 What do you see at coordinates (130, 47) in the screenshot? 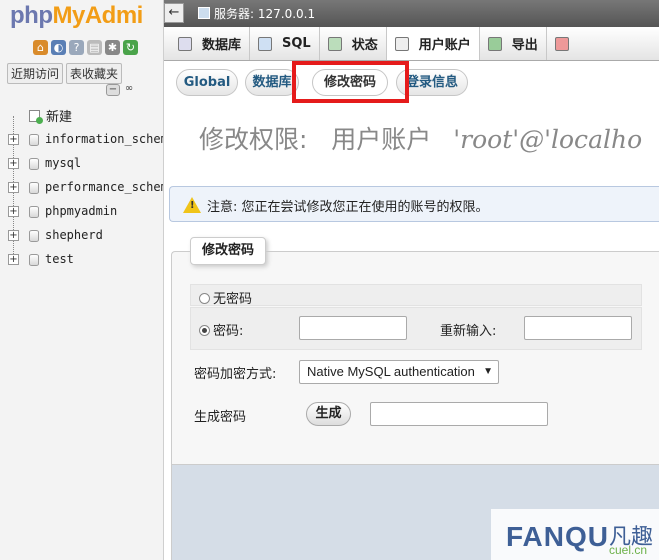
I see `reload-icon: ↻` at bounding box center [130, 47].